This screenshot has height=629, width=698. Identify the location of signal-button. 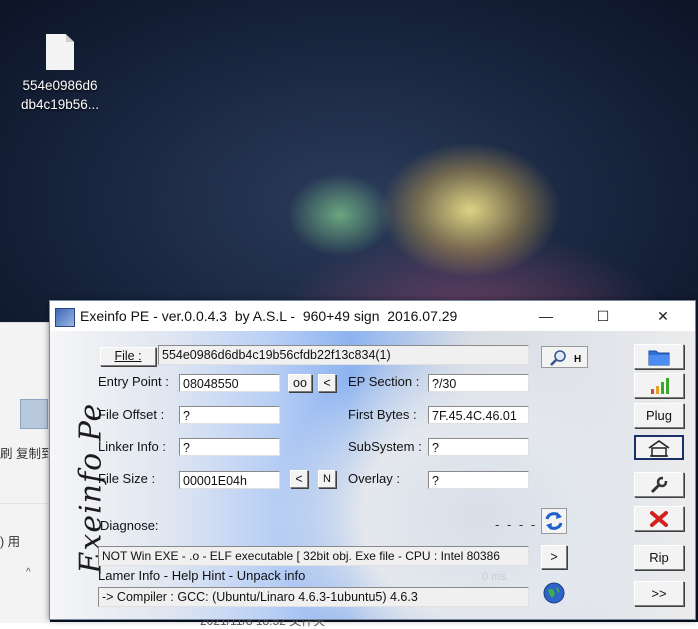
(659, 385).